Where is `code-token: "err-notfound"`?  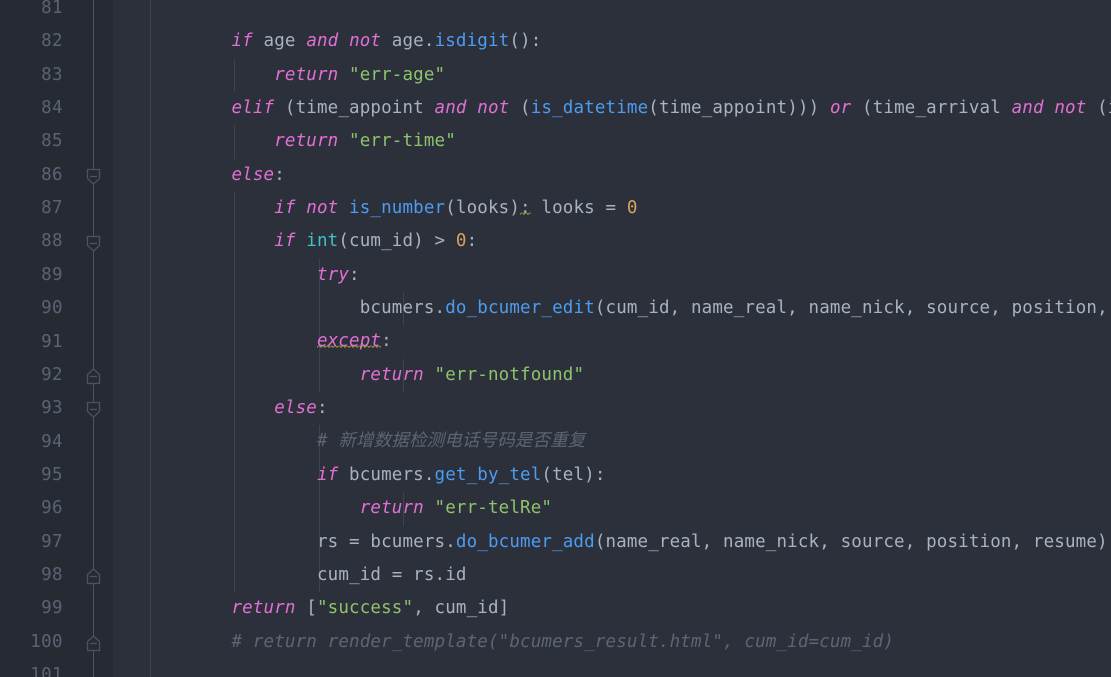
code-token: "err-notfound" is located at coordinates (509, 374).